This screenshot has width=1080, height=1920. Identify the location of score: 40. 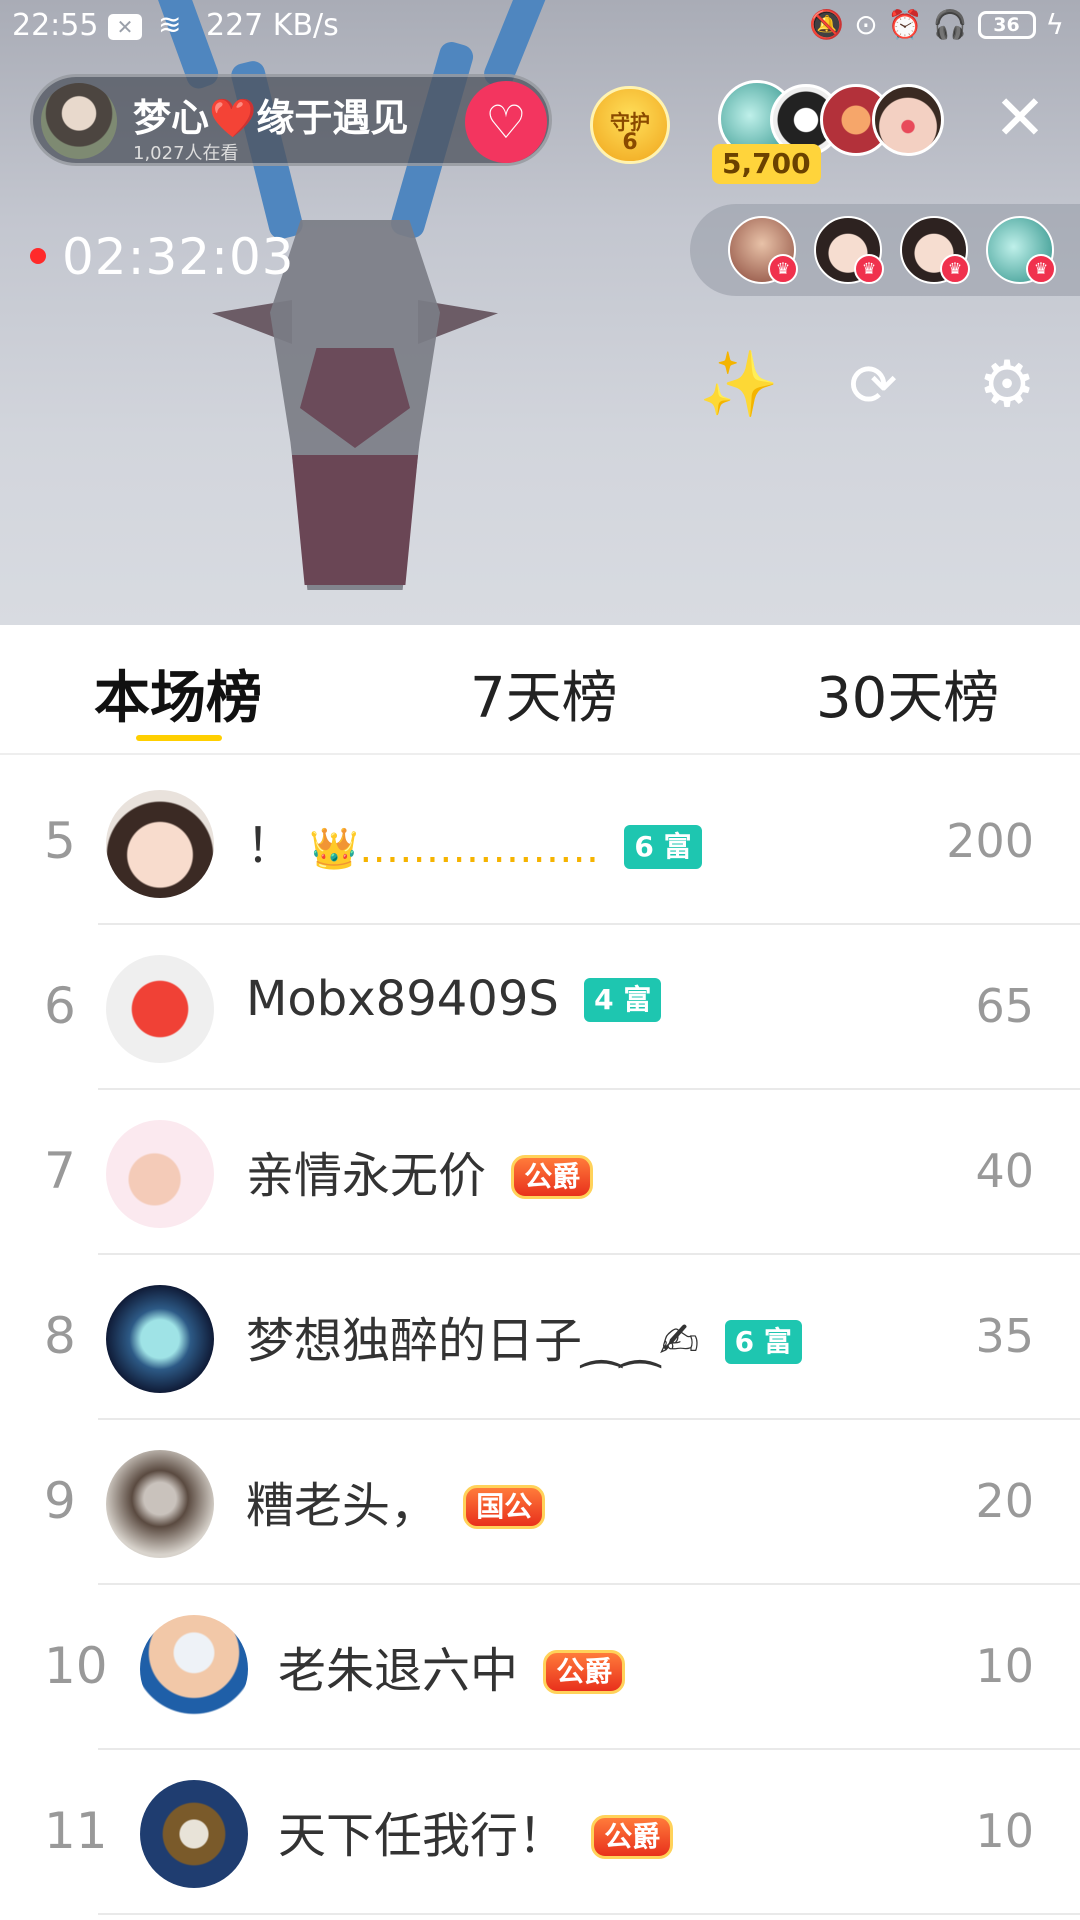
(1004, 1171).